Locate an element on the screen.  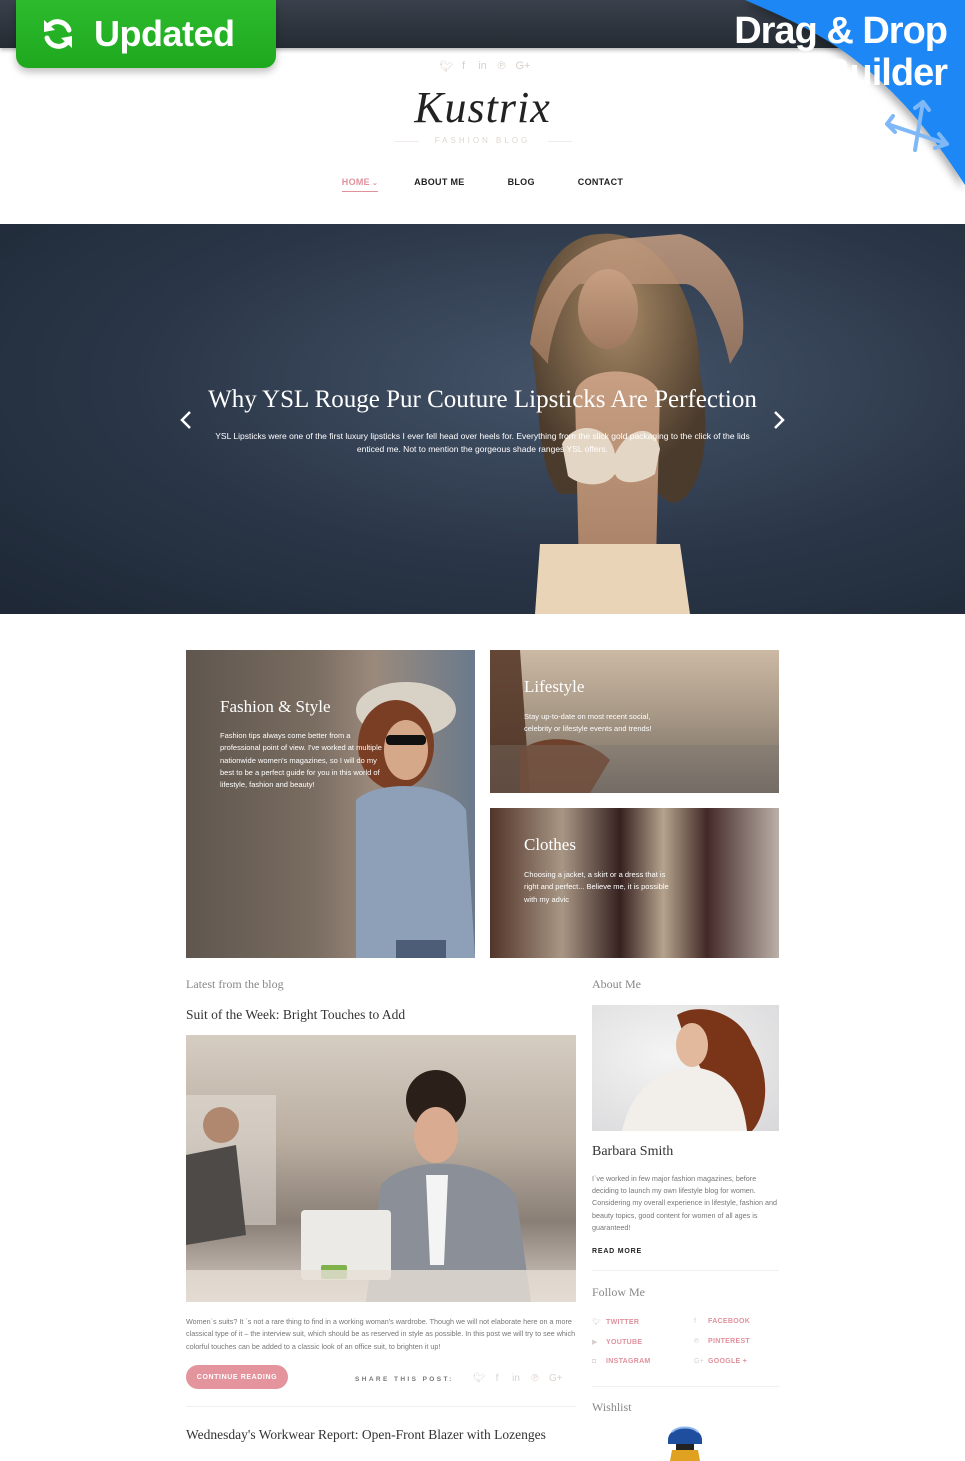
wishlist-product-image is located at coordinates (685, 1440).